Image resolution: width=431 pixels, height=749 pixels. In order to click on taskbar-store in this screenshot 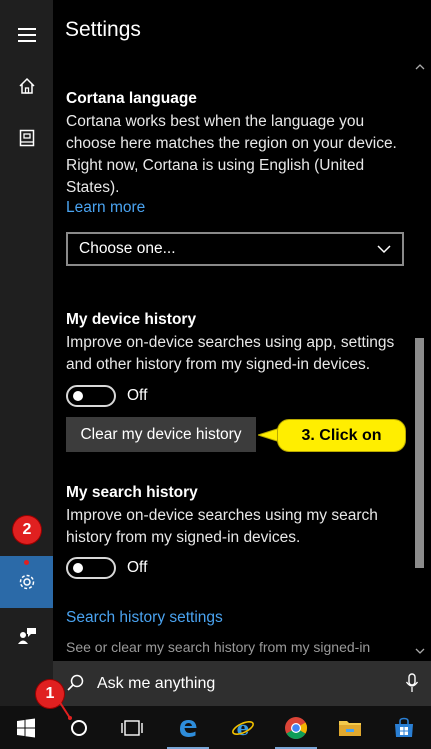, I will do `click(404, 727)`.